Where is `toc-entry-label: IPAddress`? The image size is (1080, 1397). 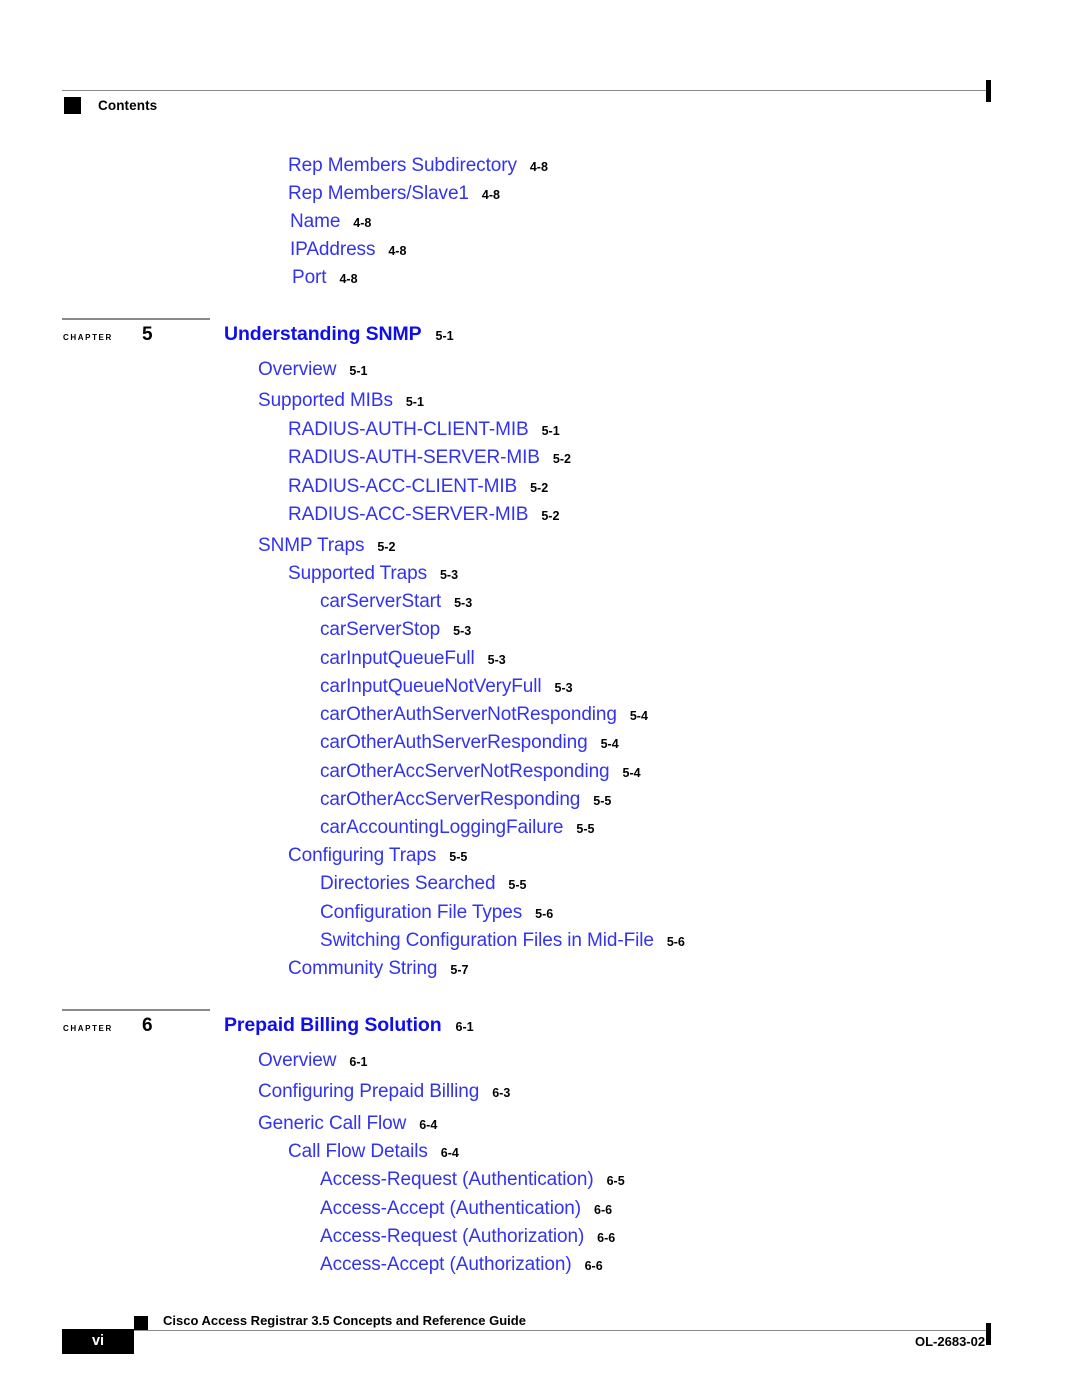
toc-entry-label: IPAddress is located at coordinates (333, 249).